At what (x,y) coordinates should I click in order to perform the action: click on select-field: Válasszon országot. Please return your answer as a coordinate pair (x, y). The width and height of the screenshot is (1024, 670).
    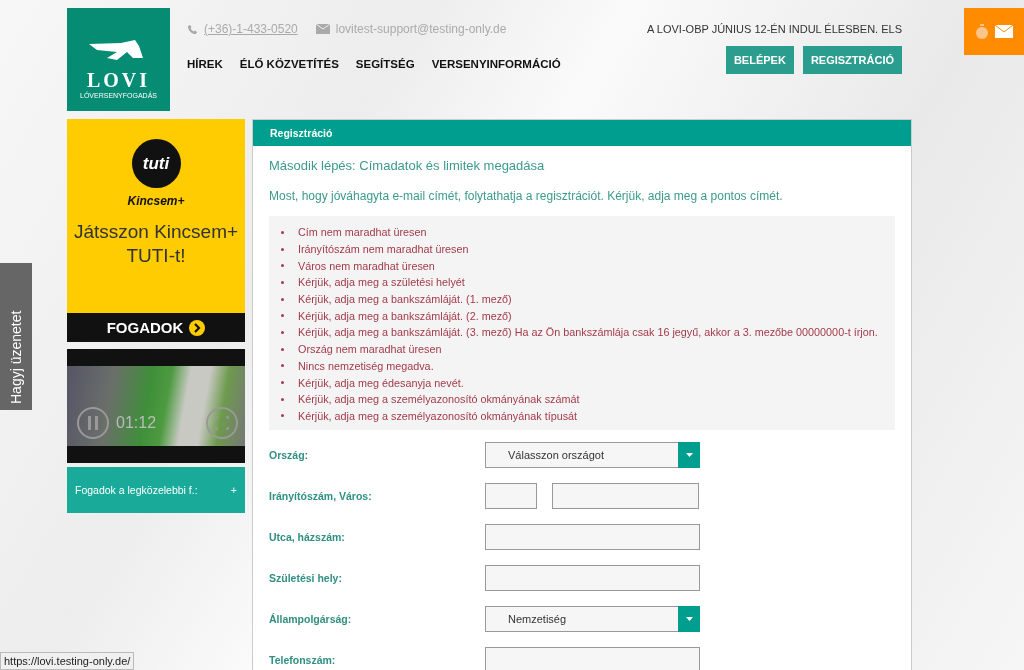
    Looking at the image, I should click on (592, 454).